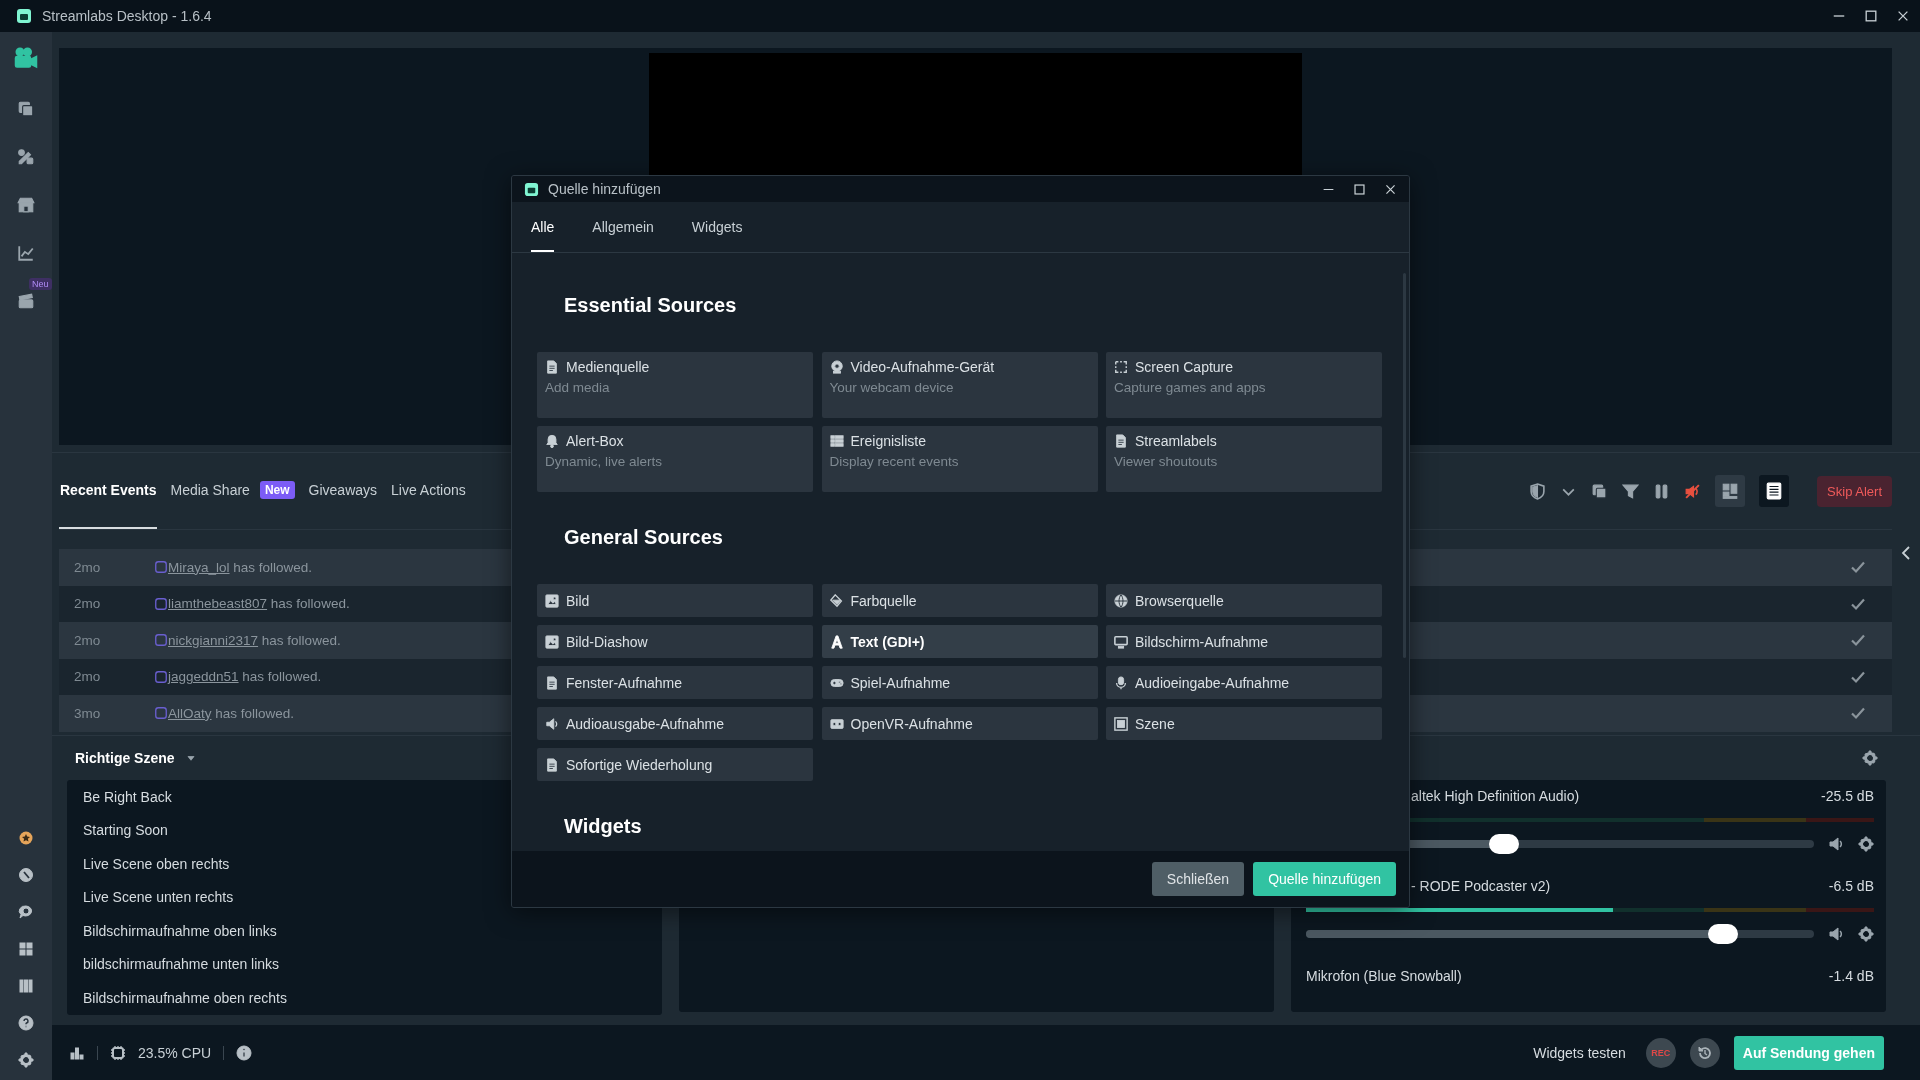 This screenshot has height=1080, width=1920. What do you see at coordinates (1179, 600) in the screenshot?
I see `source-name: Browserquelle` at bounding box center [1179, 600].